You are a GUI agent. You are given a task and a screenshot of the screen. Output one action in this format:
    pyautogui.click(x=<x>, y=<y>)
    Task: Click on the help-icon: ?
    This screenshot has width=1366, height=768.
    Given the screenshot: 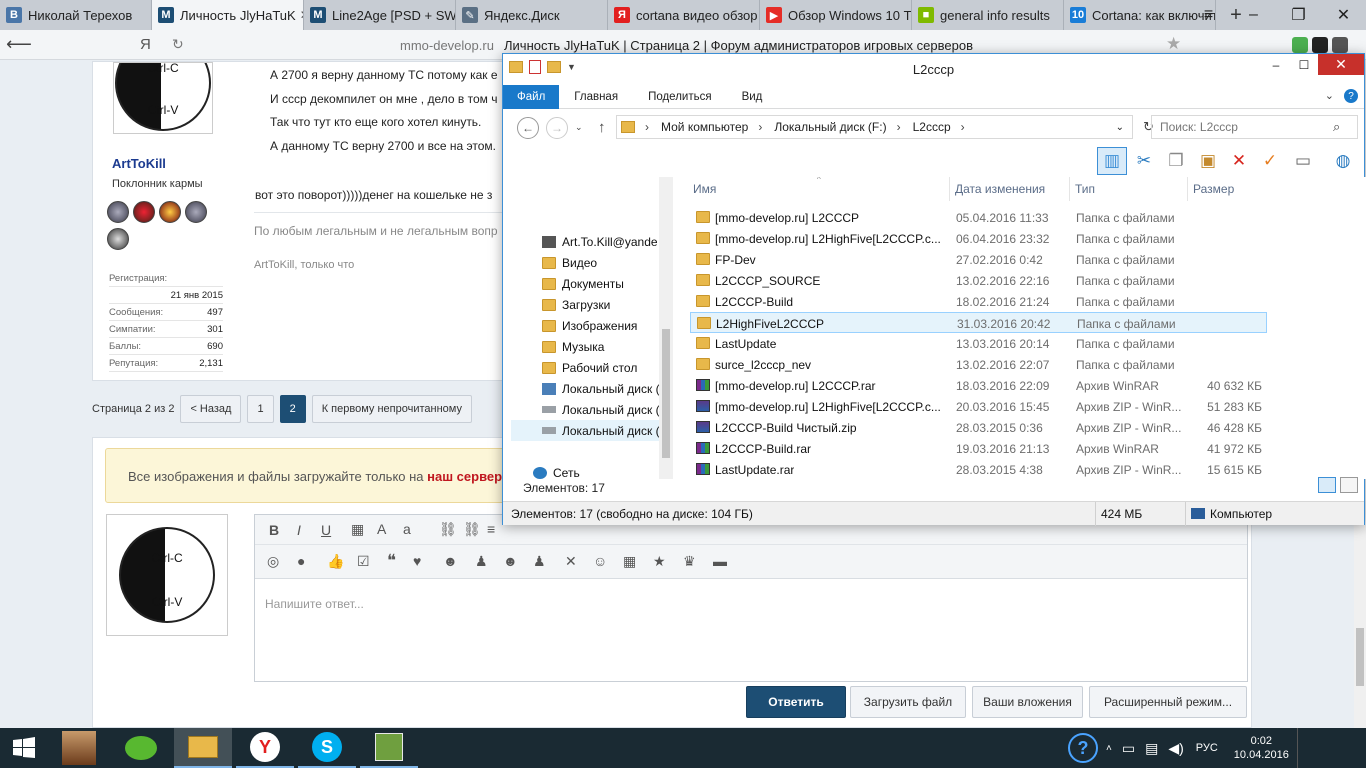 What is the action you would take?
    pyautogui.click(x=1351, y=96)
    